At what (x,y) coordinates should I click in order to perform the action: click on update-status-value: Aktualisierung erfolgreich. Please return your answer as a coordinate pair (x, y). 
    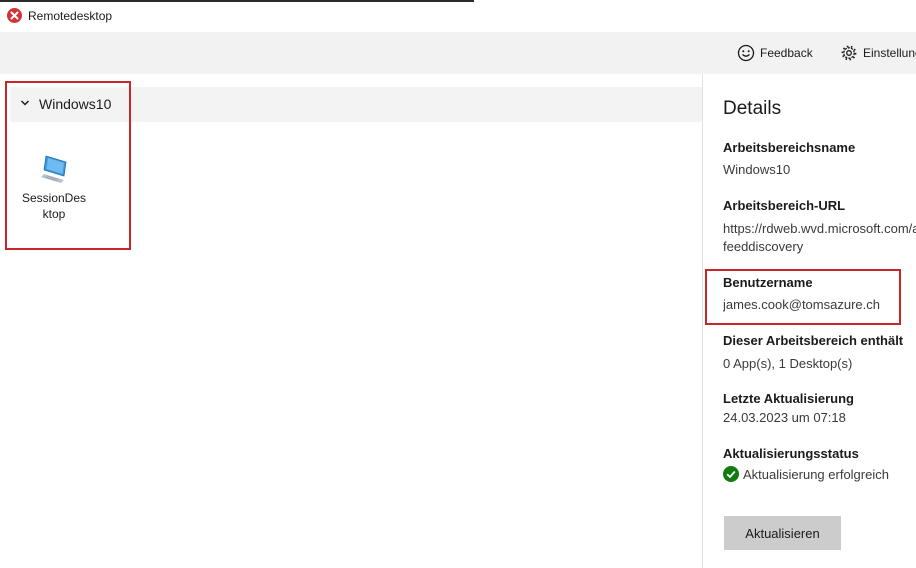
    Looking at the image, I should click on (816, 474).